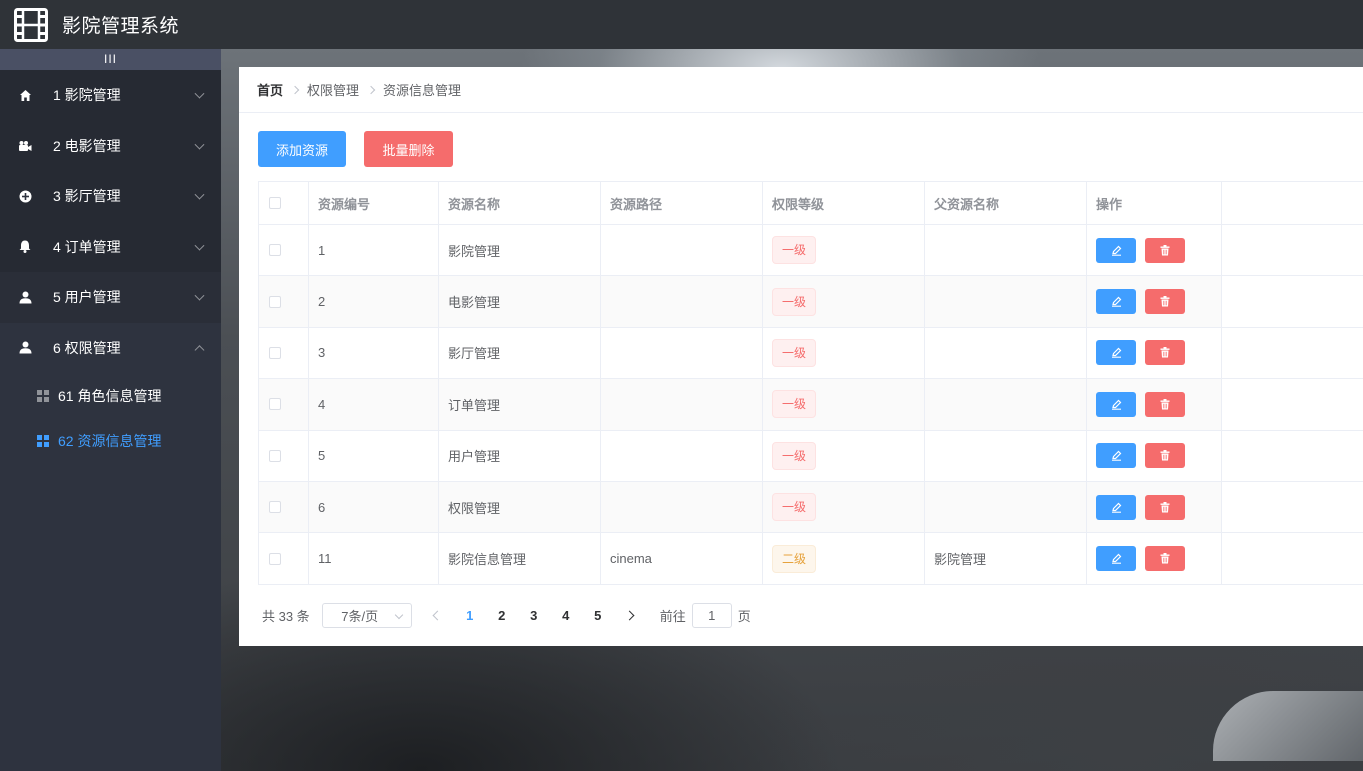  What do you see at coordinates (520, 405) in the screenshot?
I see `cell-name: 订单管理` at bounding box center [520, 405].